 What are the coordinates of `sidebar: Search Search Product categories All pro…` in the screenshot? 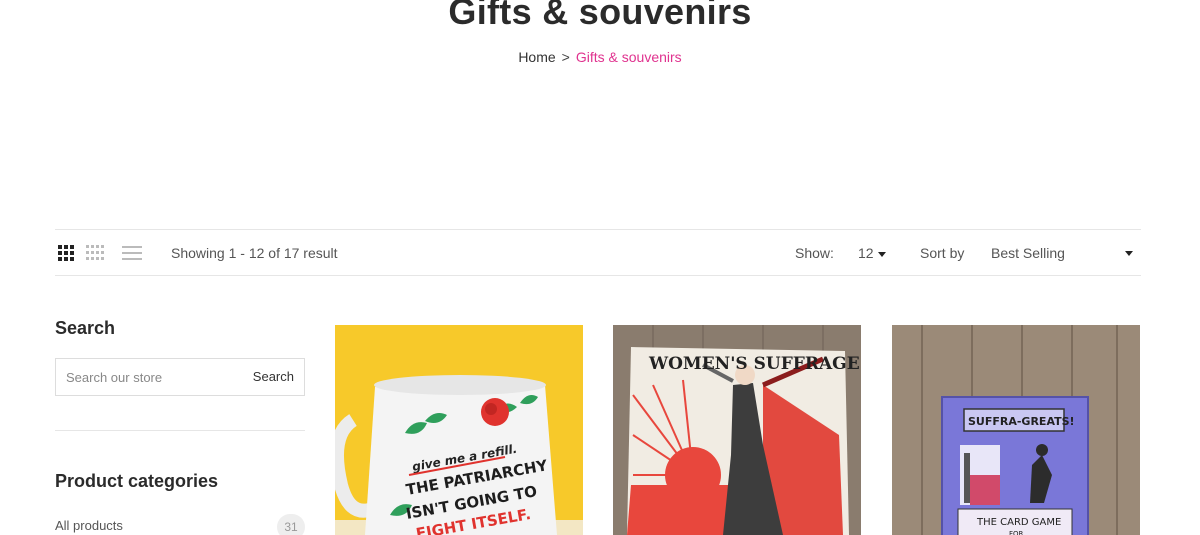 It's located at (180, 426).